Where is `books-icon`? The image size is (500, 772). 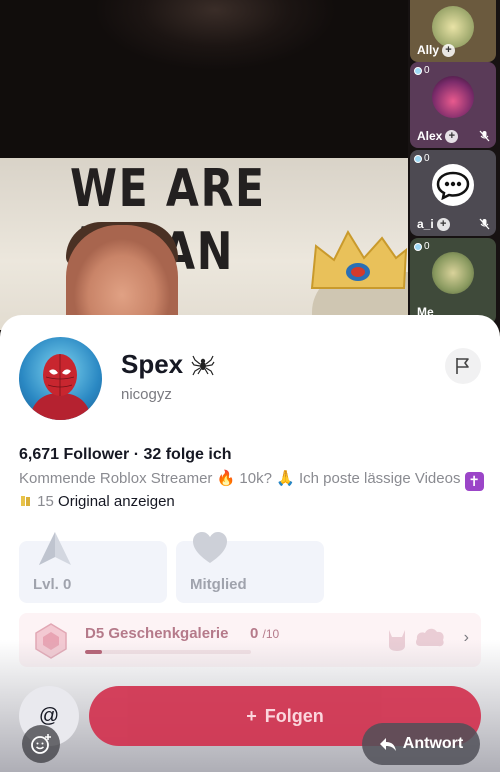
books-icon is located at coordinates (25, 501).